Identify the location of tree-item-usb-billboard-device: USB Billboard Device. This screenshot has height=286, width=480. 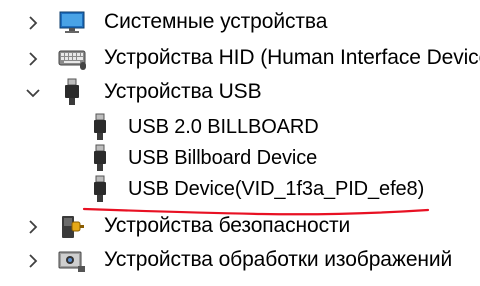
(284, 158).